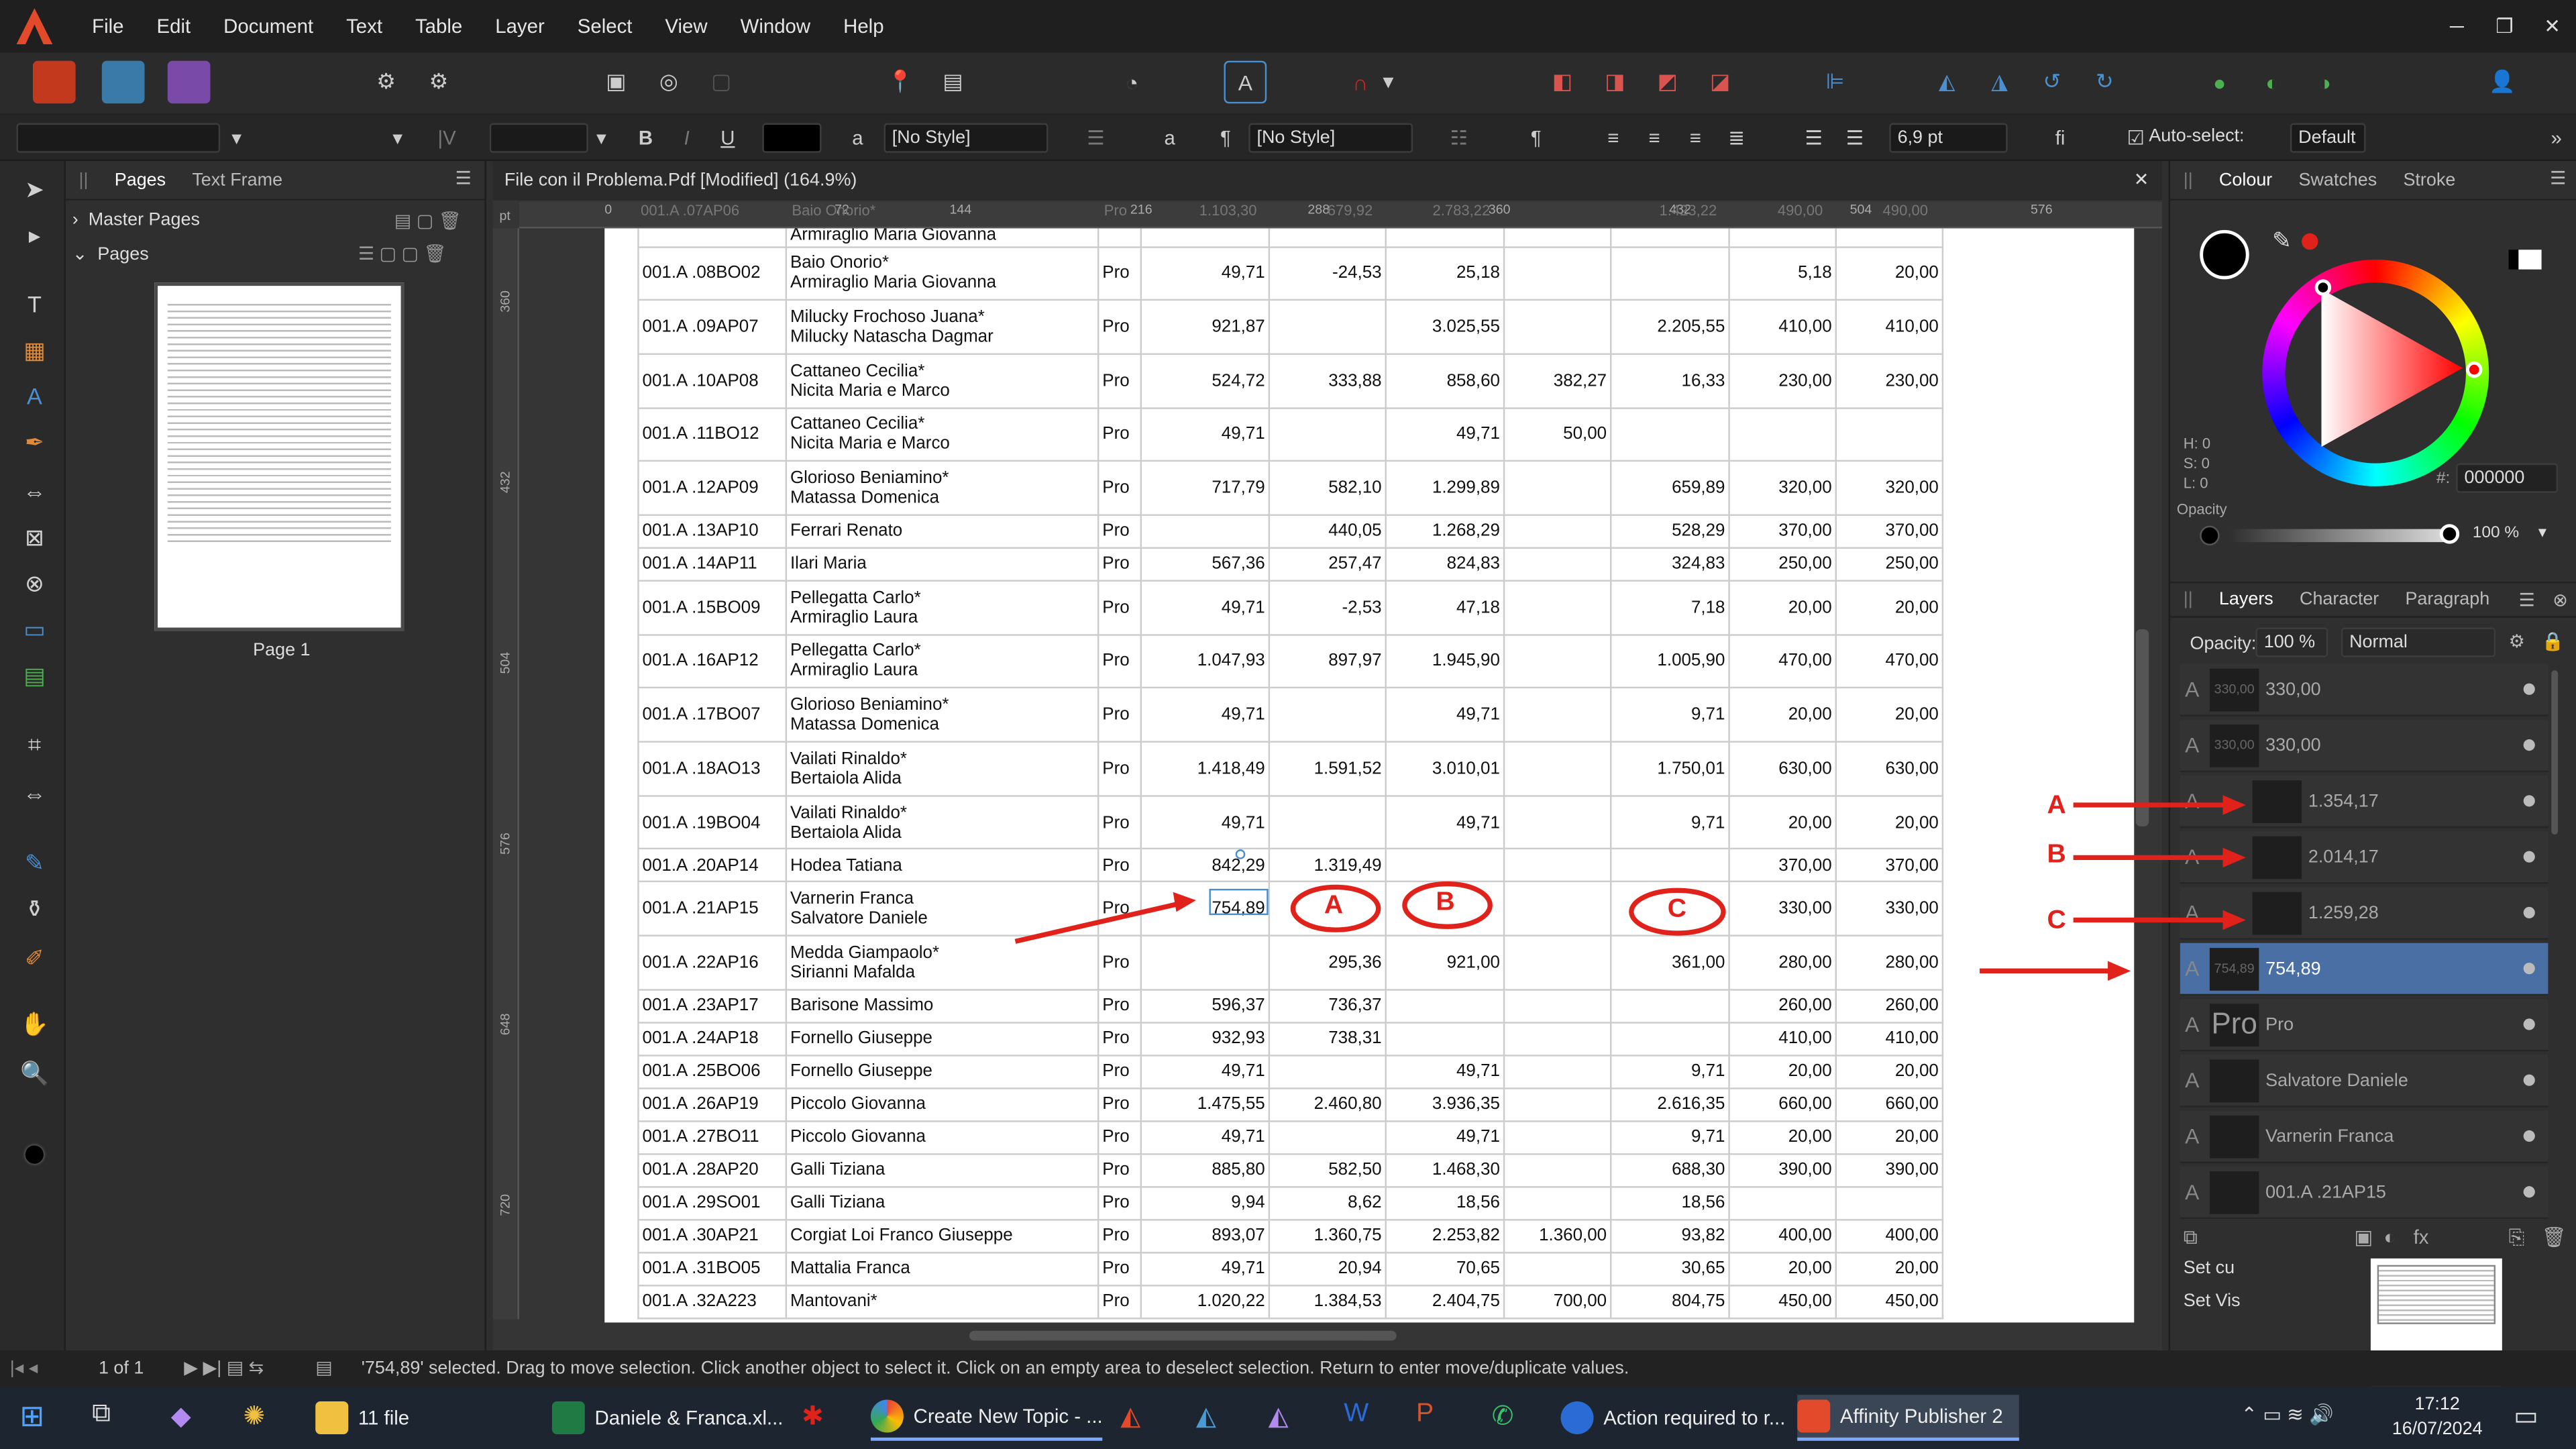 The height and width of the screenshot is (1449, 2576). I want to click on snapping-dropdown-icon: ▾, so click(1388, 82).